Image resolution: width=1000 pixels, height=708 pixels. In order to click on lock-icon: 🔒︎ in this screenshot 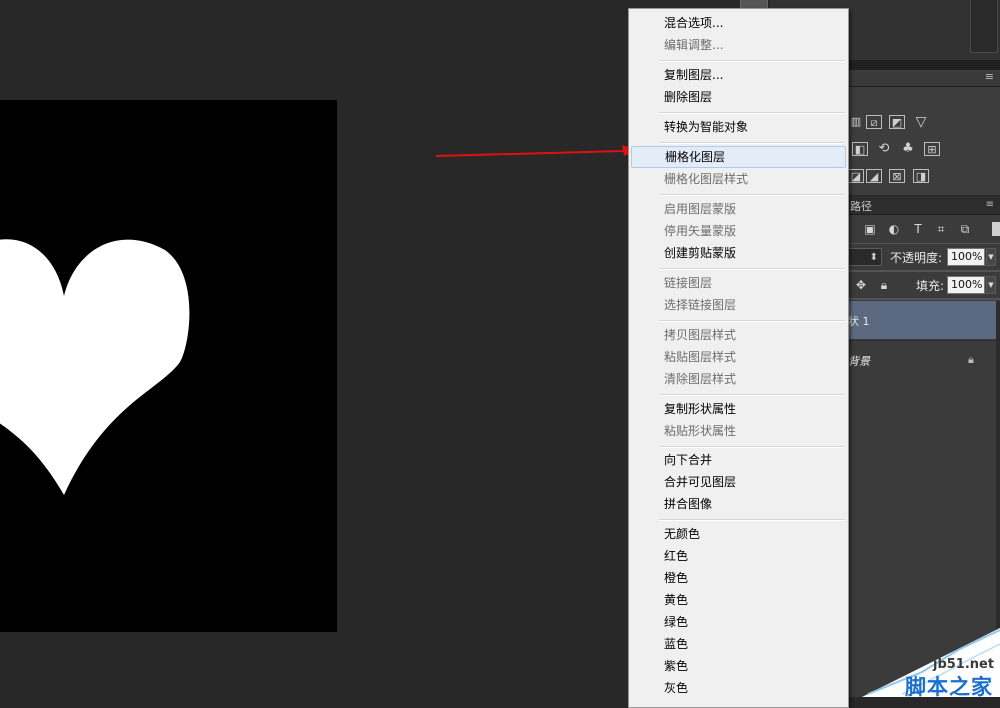, I will do `click(971, 359)`.